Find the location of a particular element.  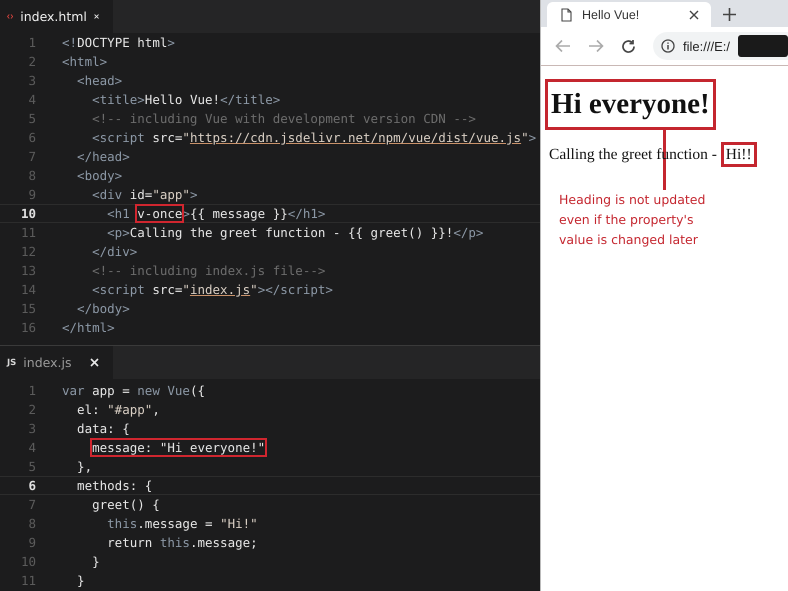

code-token: {{ message }} is located at coordinates (239, 213).